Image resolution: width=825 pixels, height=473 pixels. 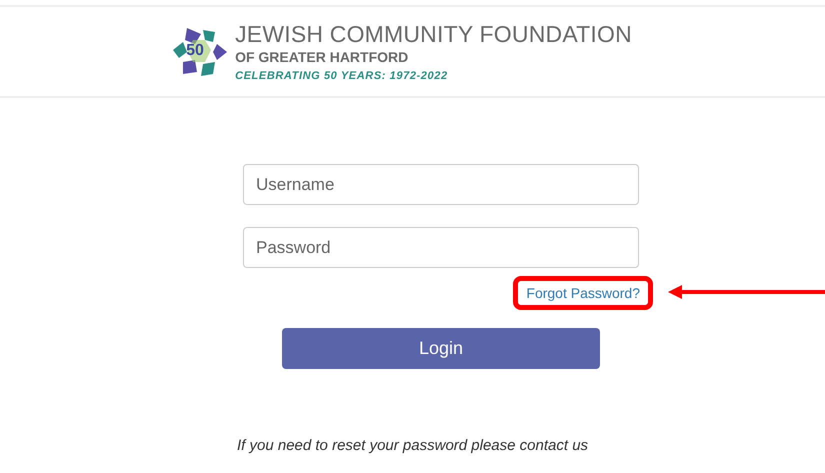 What do you see at coordinates (583, 293) in the screenshot?
I see `forgot-password-link: Forgot Password?` at bounding box center [583, 293].